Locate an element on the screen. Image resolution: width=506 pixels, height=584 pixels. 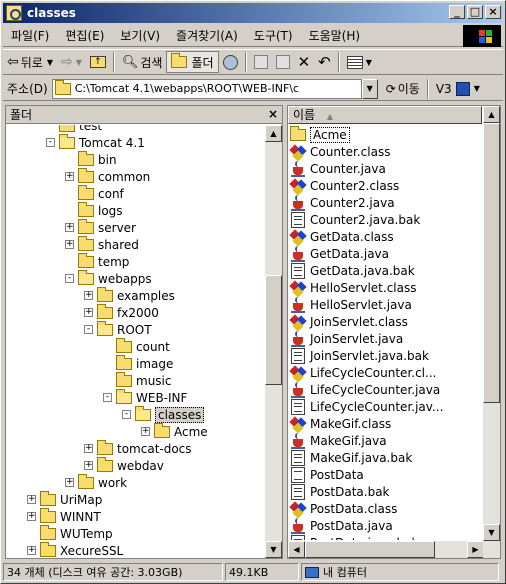
address-input: C:\Tomcat 4.1\webapps\ROOT\WEB-INF\c is located at coordinates (206, 88).